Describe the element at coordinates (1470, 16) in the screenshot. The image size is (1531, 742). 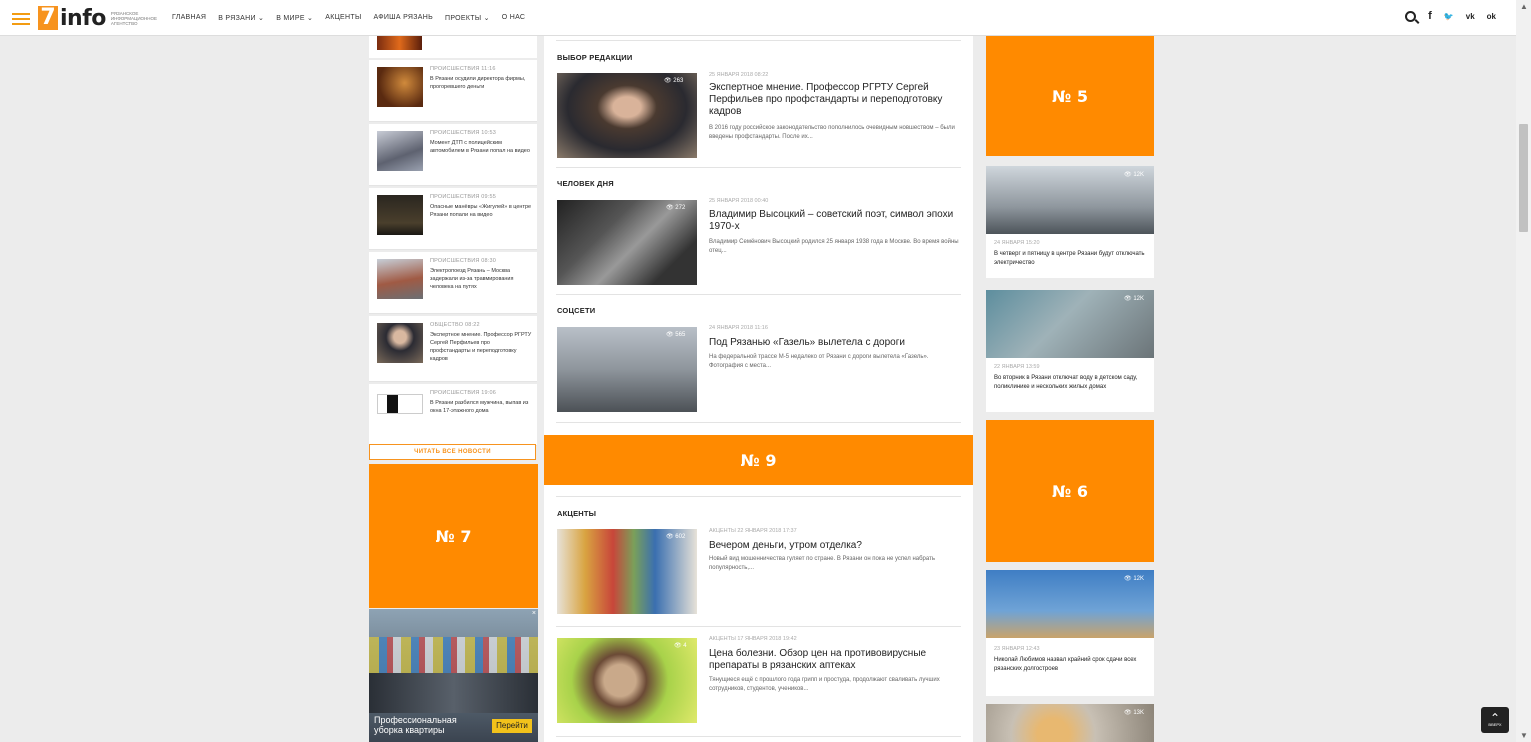
I see `vk-icon: vk` at that location.